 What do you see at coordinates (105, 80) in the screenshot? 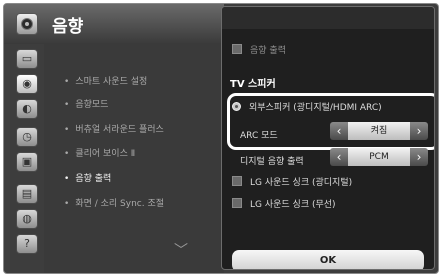
I see `menu-item-smart-sound: 스마트 사운드 설정` at bounding box center [105, 80].